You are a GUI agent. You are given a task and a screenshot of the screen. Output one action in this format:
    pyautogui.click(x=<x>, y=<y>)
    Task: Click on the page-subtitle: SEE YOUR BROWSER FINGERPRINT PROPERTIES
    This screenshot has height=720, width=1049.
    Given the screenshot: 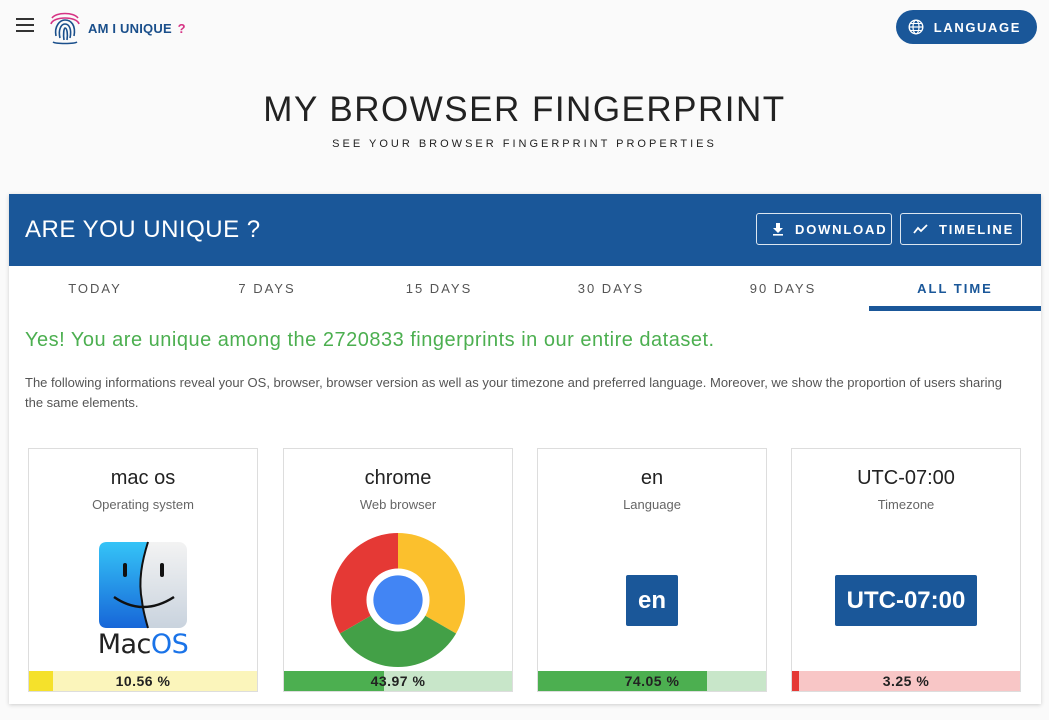 What is the action you would take?
    pyautogui.click(x=524, y=144)
    